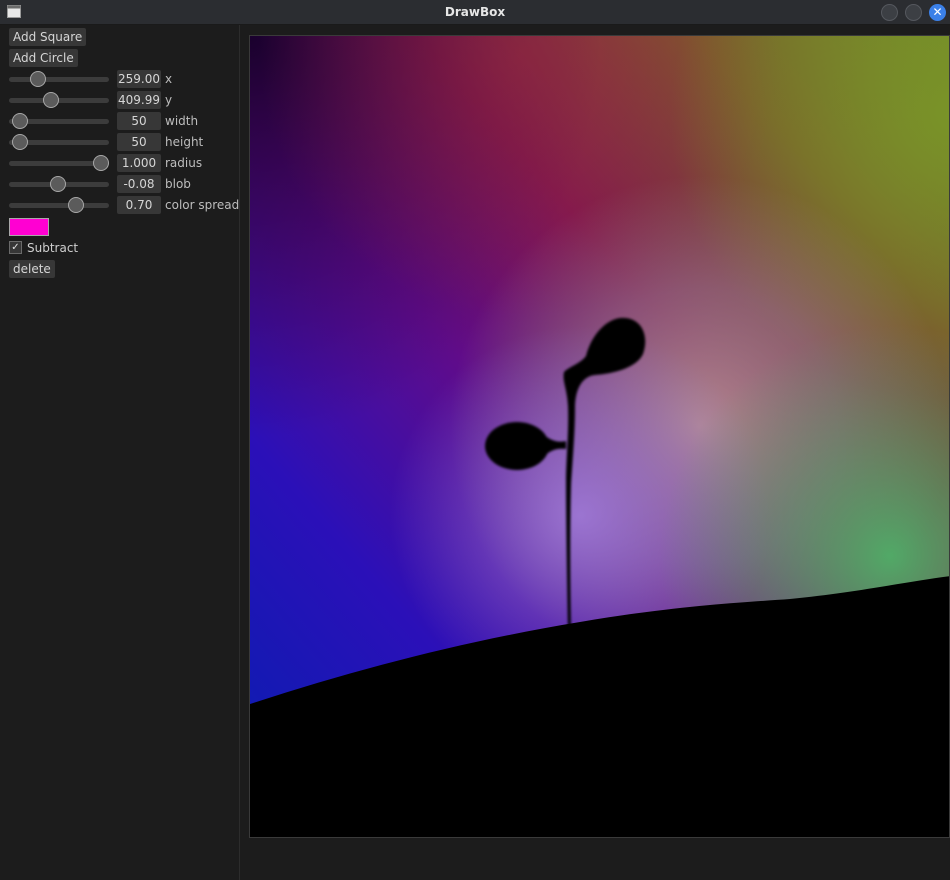 Image resolution: width=950 pixels, height=880 pixels. I want to click on height-value-field: 50, so click(139, 142).